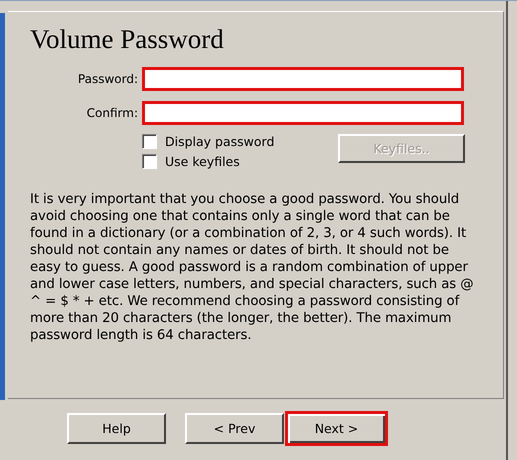 This screenshot has height=460, width=517. What do you see at coordinates (336, 428) in the screenshot?
I see `nav-button: Next >` at bounding box center [336, 428].